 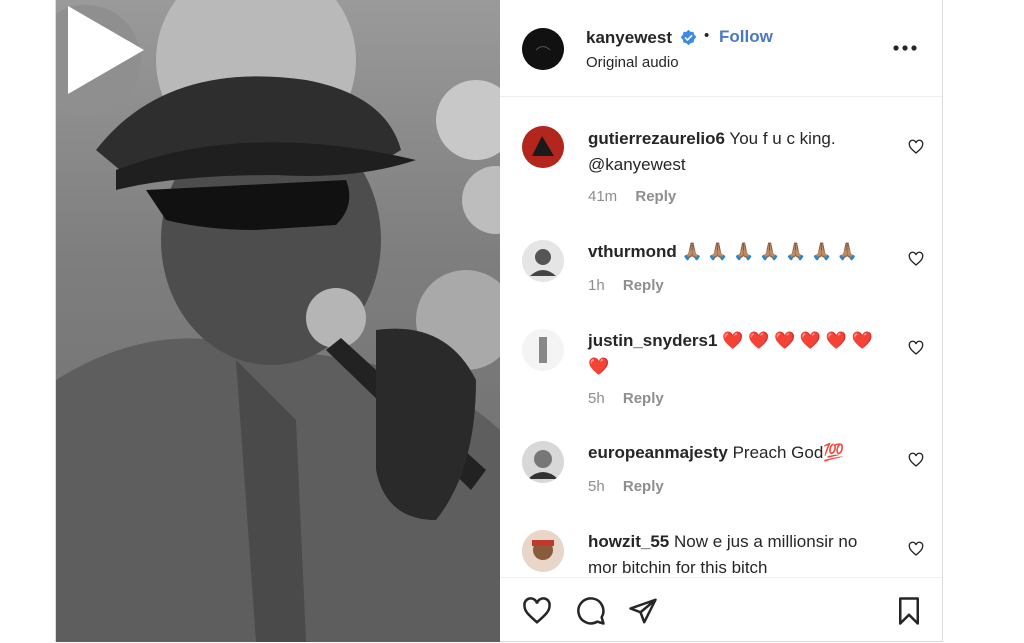 What do you see at coordinates (658, 452) in the screenshot?
I see `comment-username: europeanmajesty` at bounding box center [658, 452].